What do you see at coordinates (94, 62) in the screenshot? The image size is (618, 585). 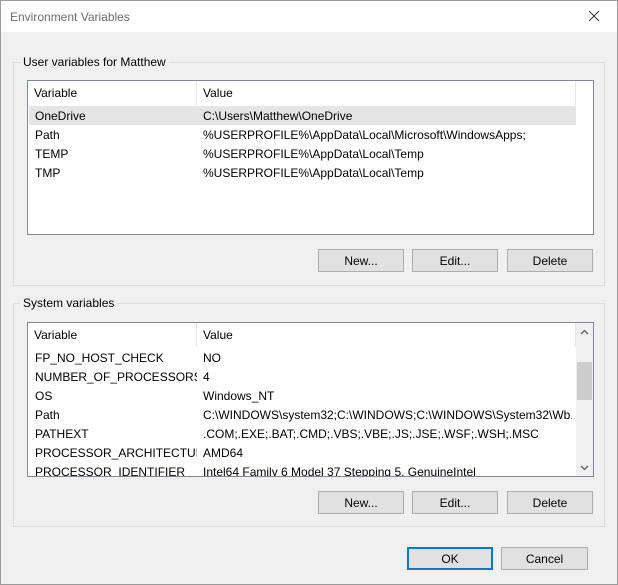 I see `user-variables-label: User variables for Matthew` at bounding box center [94, 62].